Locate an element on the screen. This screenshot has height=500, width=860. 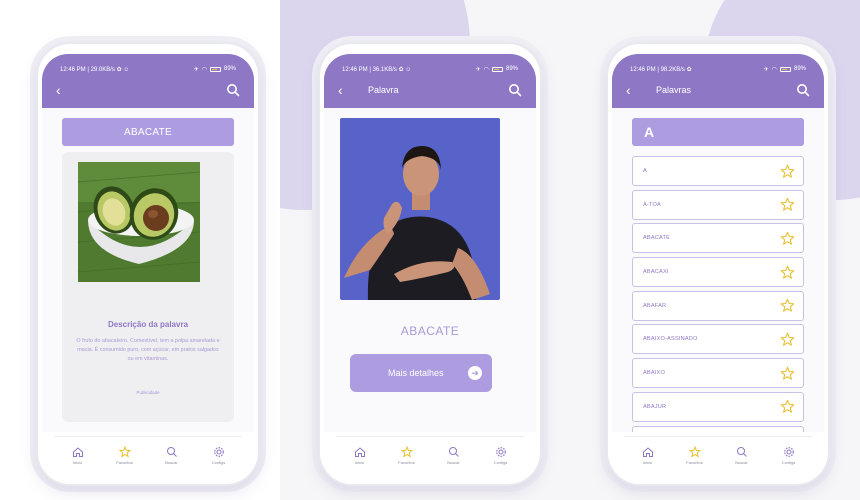
status-time: 12:46 PM | 36.1KB/s is located at coordinates (369, 69).